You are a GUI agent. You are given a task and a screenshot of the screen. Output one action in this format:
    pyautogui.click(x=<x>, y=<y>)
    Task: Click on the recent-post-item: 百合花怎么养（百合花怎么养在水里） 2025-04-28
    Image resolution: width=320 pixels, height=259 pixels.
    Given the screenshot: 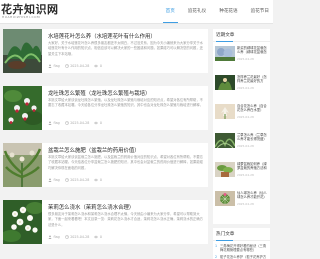 What is the action you would take?
    pyautogui.click(x=241, y=112)
    